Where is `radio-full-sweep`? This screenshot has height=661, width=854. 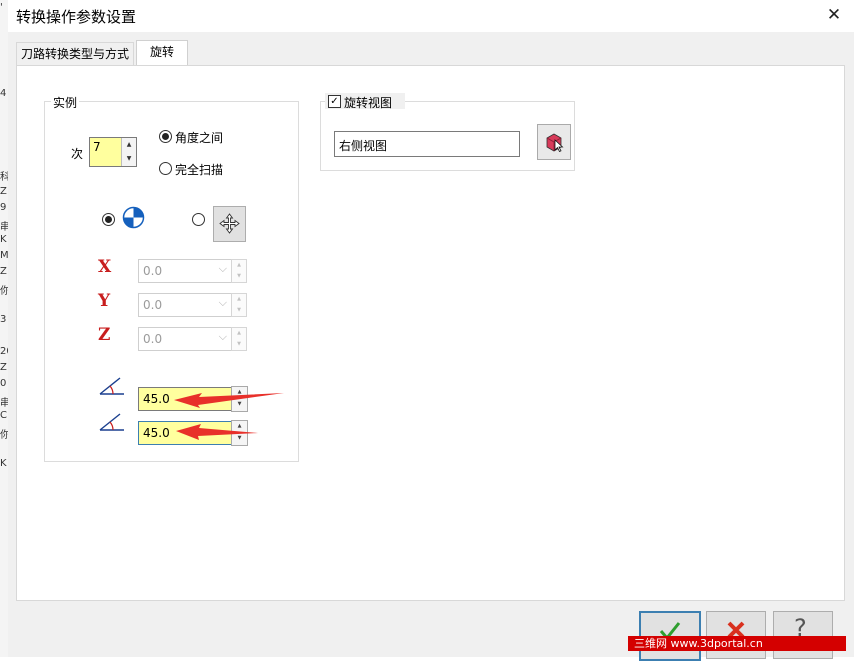 radio-full-sweep is located at coordinates (165, 168).